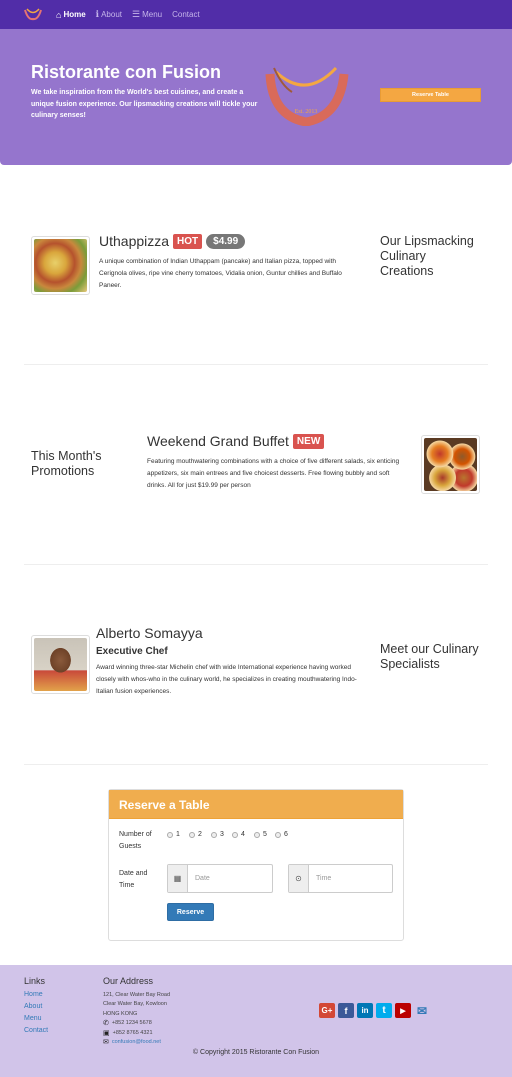  What do you see at coordinates (281, 834) in the screenshot?
I see `guest-option-6: 6` at bounding box center [281, 834].